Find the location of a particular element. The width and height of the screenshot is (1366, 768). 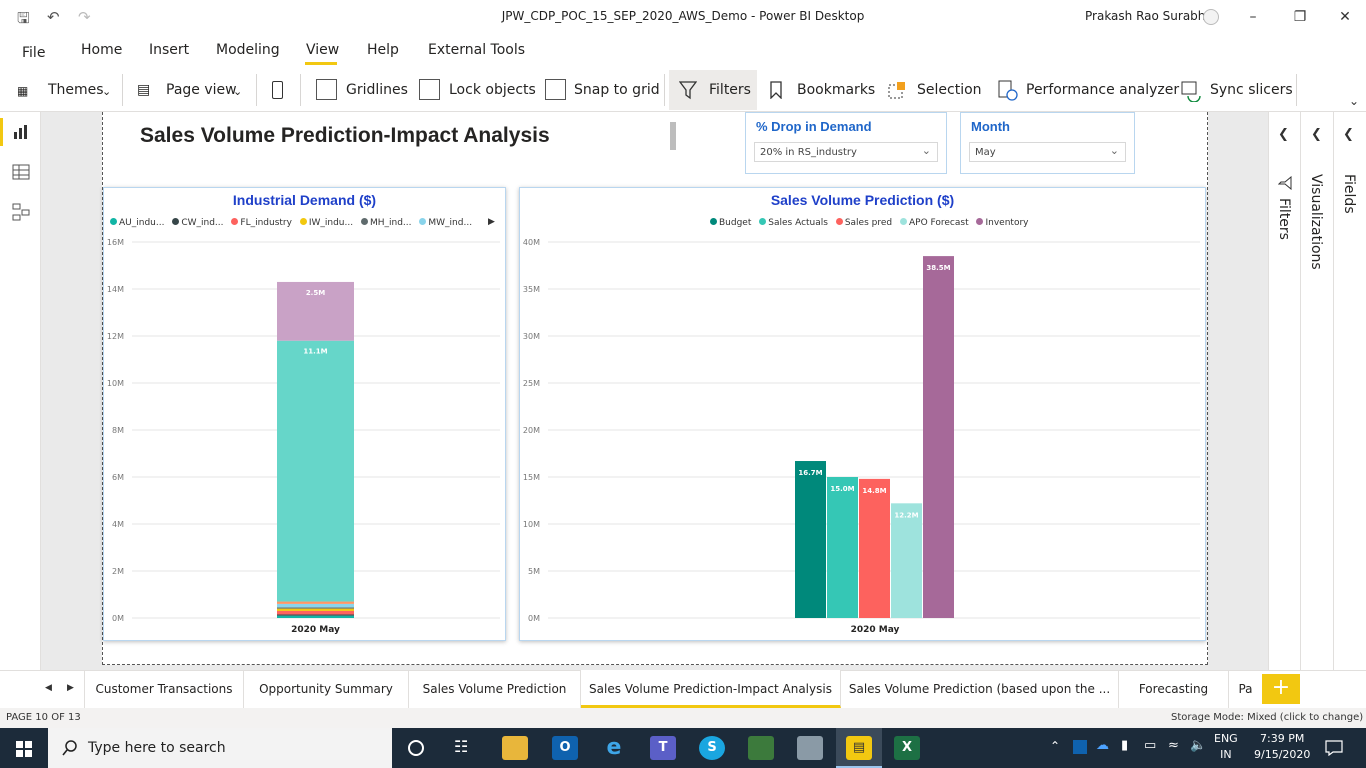

remote-desktop-icon is located at coordinates (810, 748).